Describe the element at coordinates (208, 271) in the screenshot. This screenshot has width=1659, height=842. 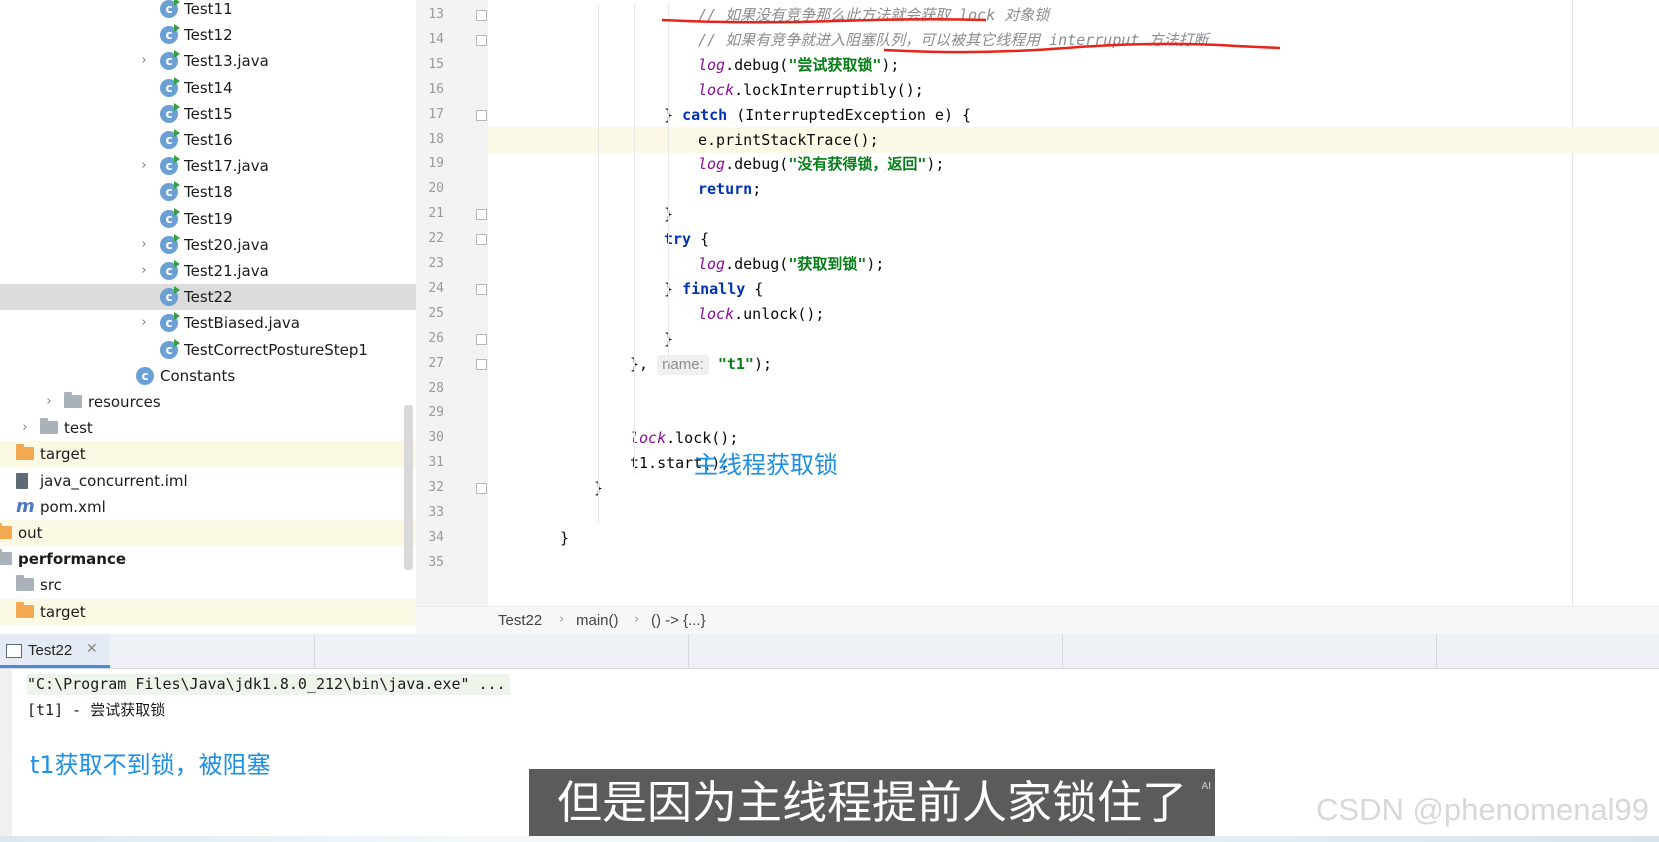
I see `tree-item: › c Test21.java` at that location.